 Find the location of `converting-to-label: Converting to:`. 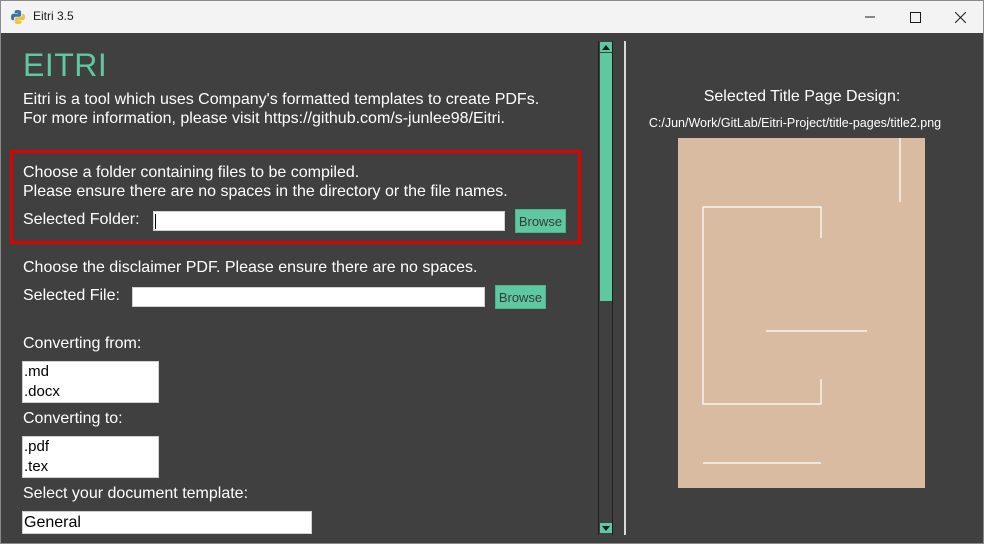

converting-to-label: Converting to: is located at coordinates (73, 418).